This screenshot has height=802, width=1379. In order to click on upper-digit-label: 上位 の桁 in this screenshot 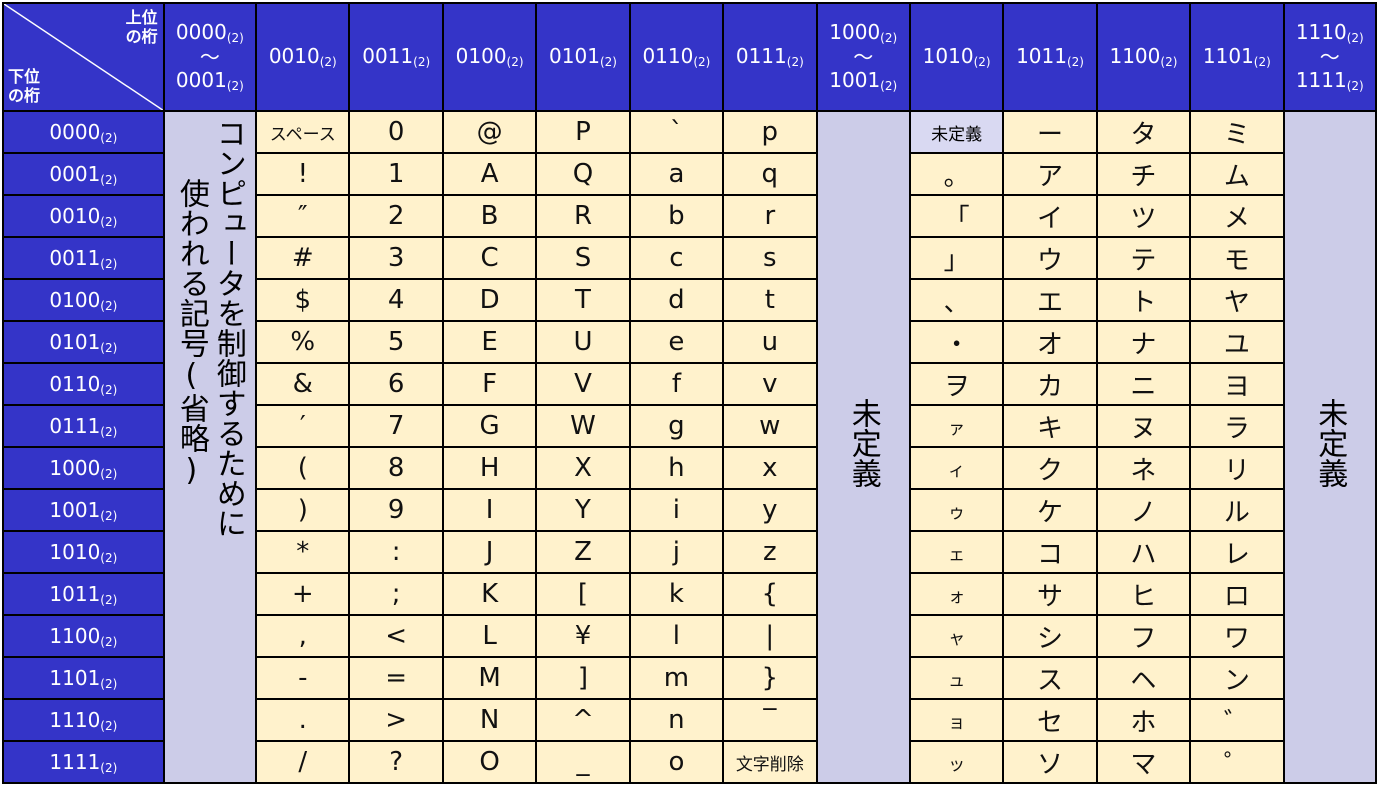, I will do `click(141, 27)`.